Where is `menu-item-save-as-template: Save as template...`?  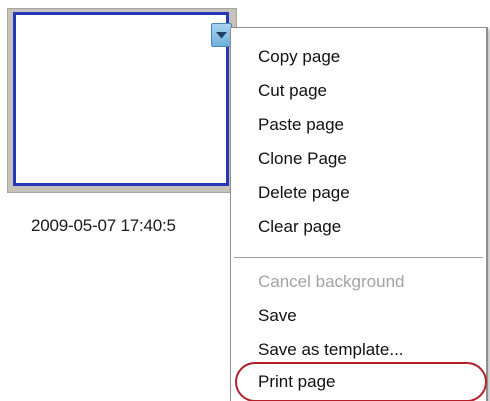
menu-item-save-as-template: Save as template... is located at coordinates (331, 350).